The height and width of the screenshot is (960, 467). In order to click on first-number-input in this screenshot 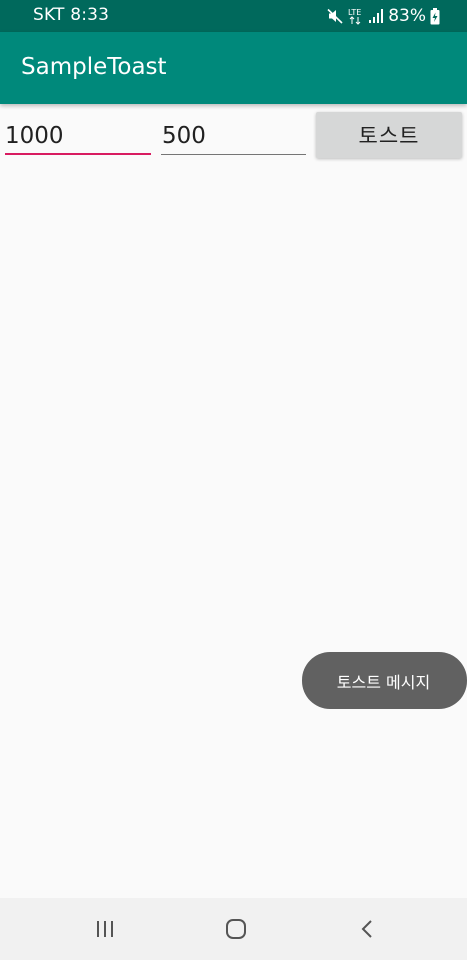, I will do `click(78, 133)`.